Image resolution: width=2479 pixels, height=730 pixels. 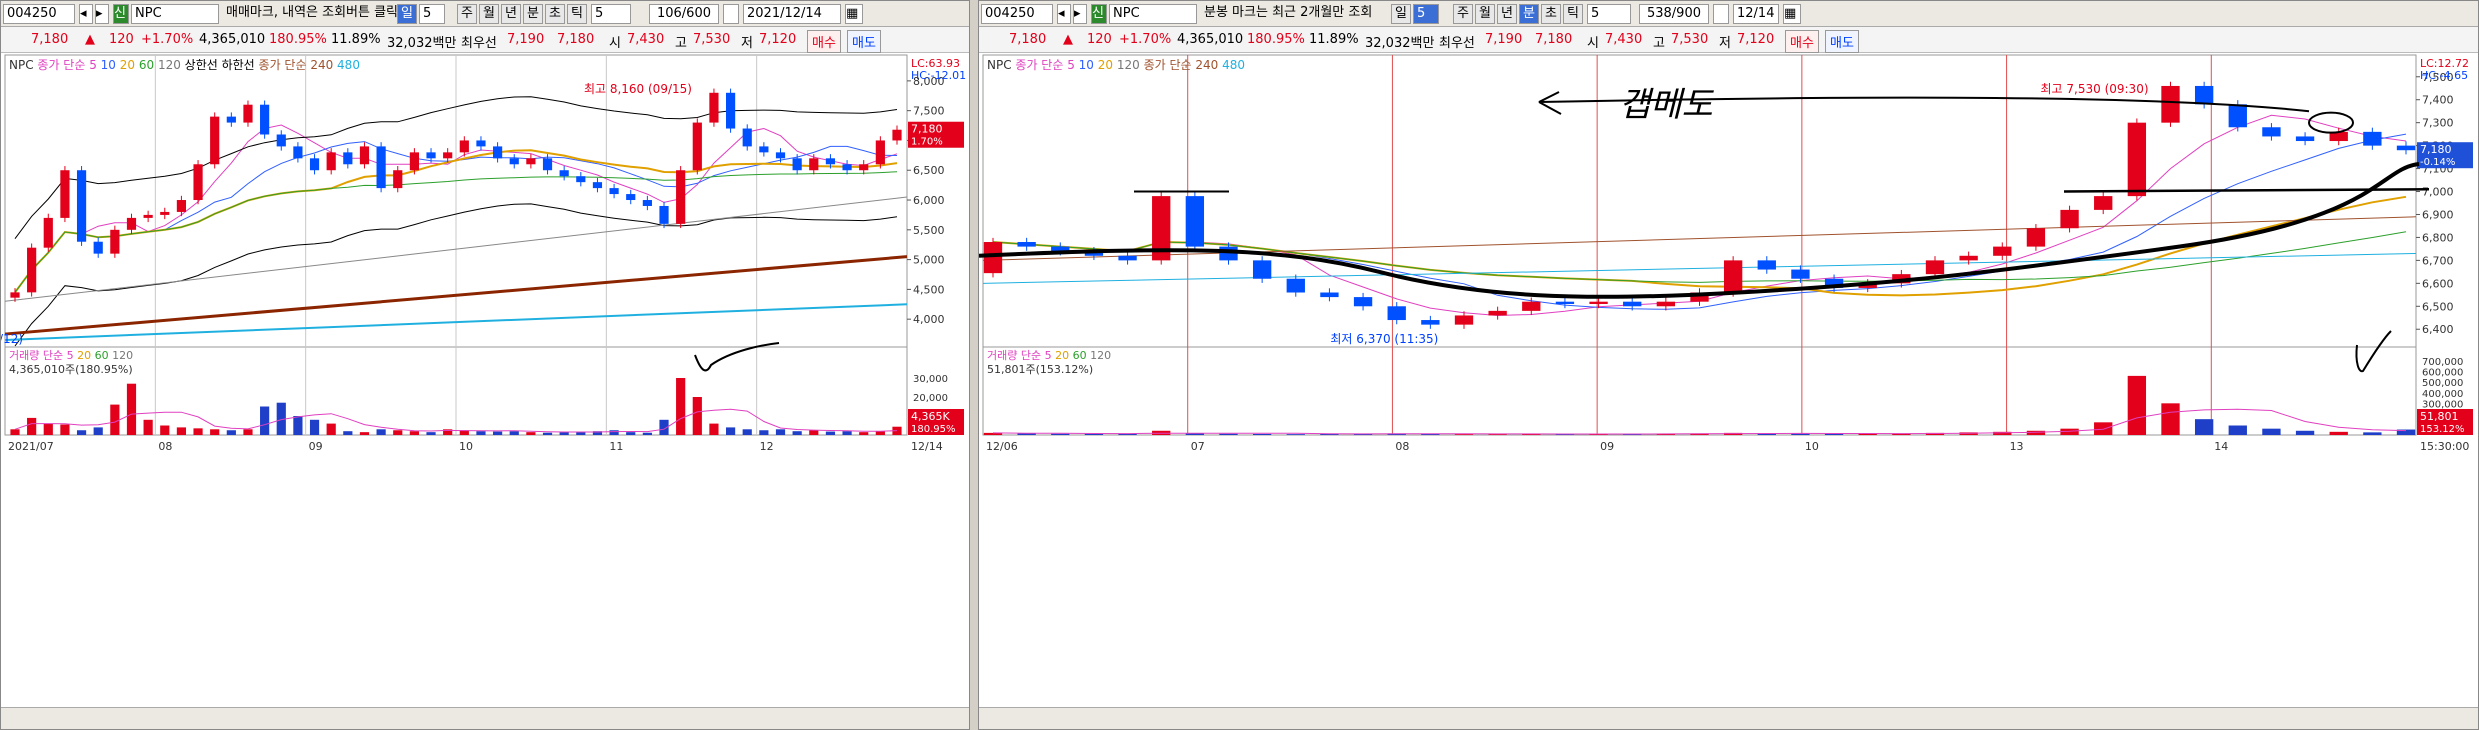 I want to click on change-pct: +1.70%, so click(x=167, y=39).